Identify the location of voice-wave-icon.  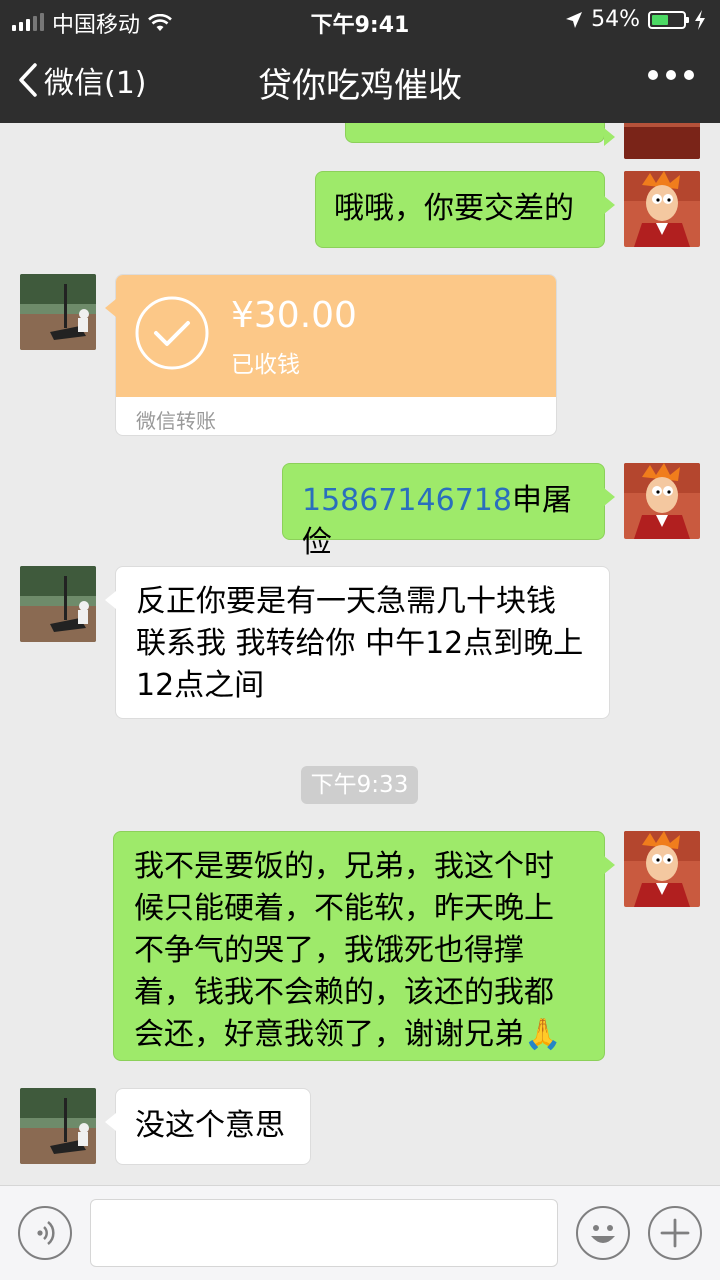
(46, 1233).